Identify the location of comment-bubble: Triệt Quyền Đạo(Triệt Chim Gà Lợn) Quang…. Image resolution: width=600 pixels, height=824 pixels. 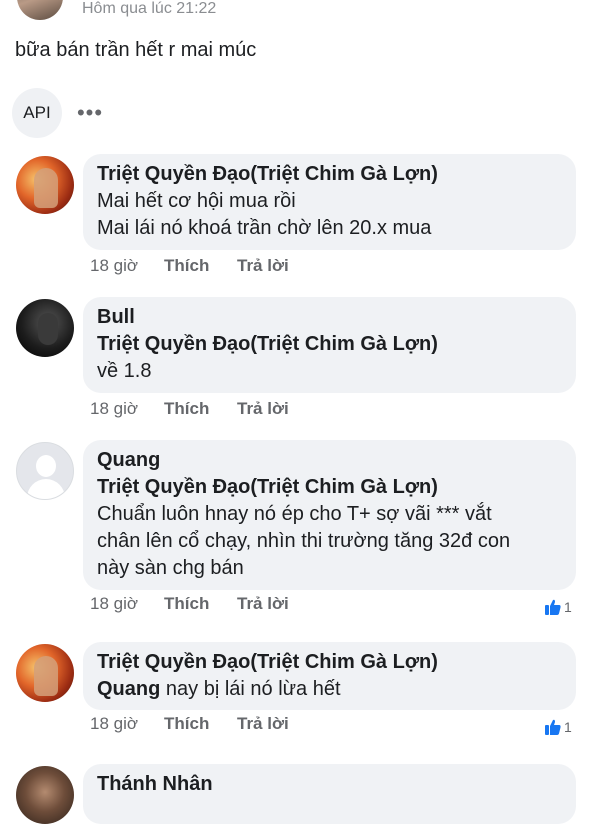
(329, 676).